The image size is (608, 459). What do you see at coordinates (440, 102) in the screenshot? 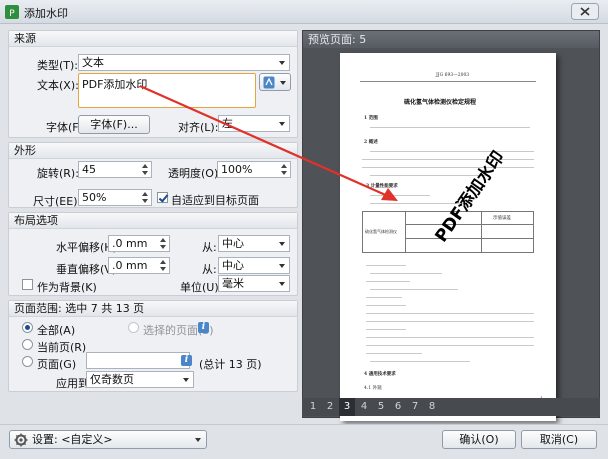
I see `doc-title: 硫化氢气体检测仪检定规程` at bounding box center [440, 102].